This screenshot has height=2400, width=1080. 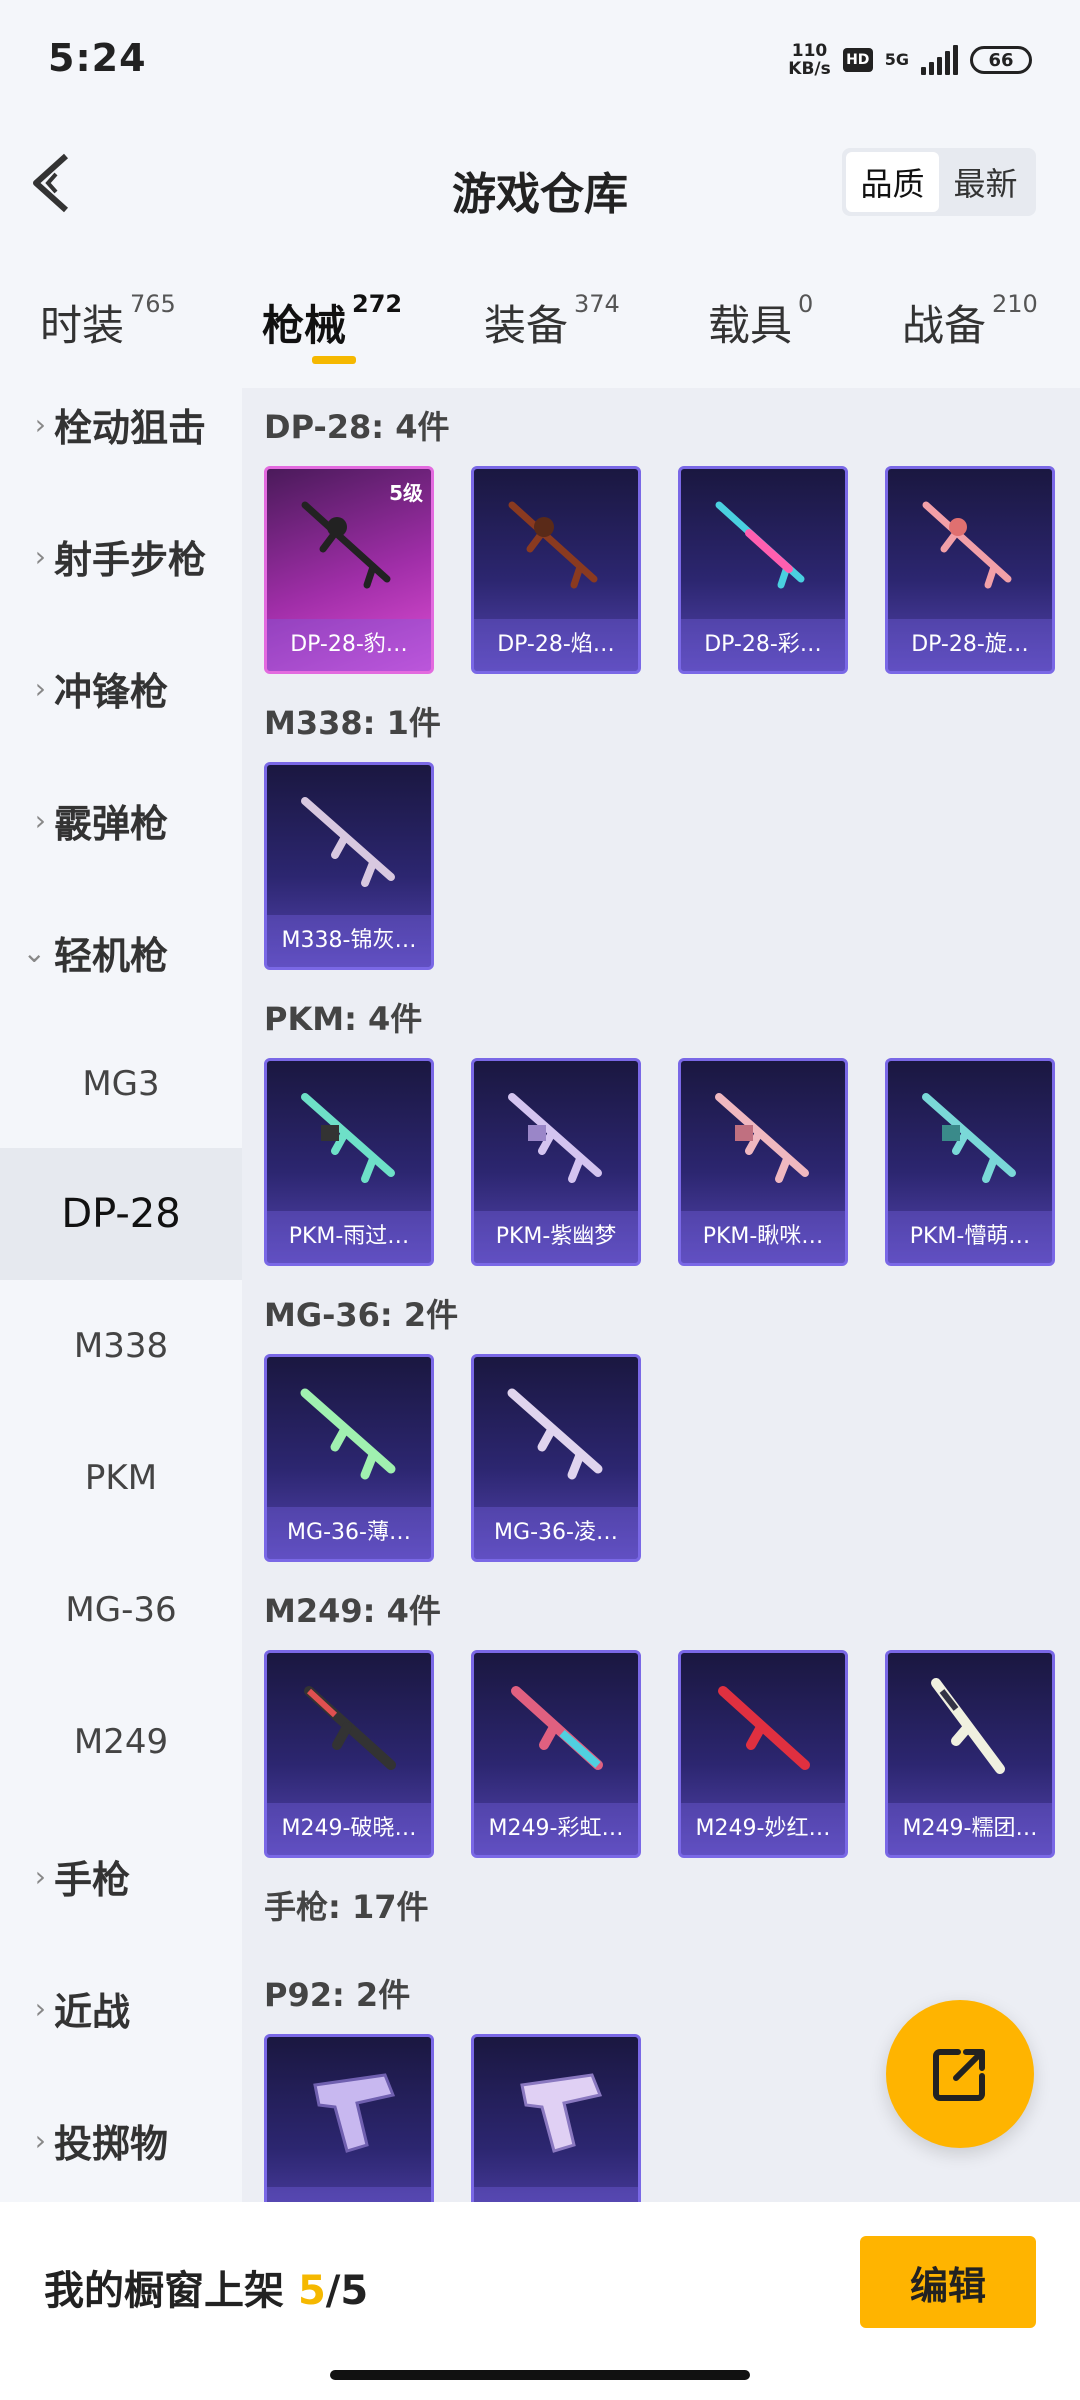 I want to click on share-button, so click(x=960, y=2074).